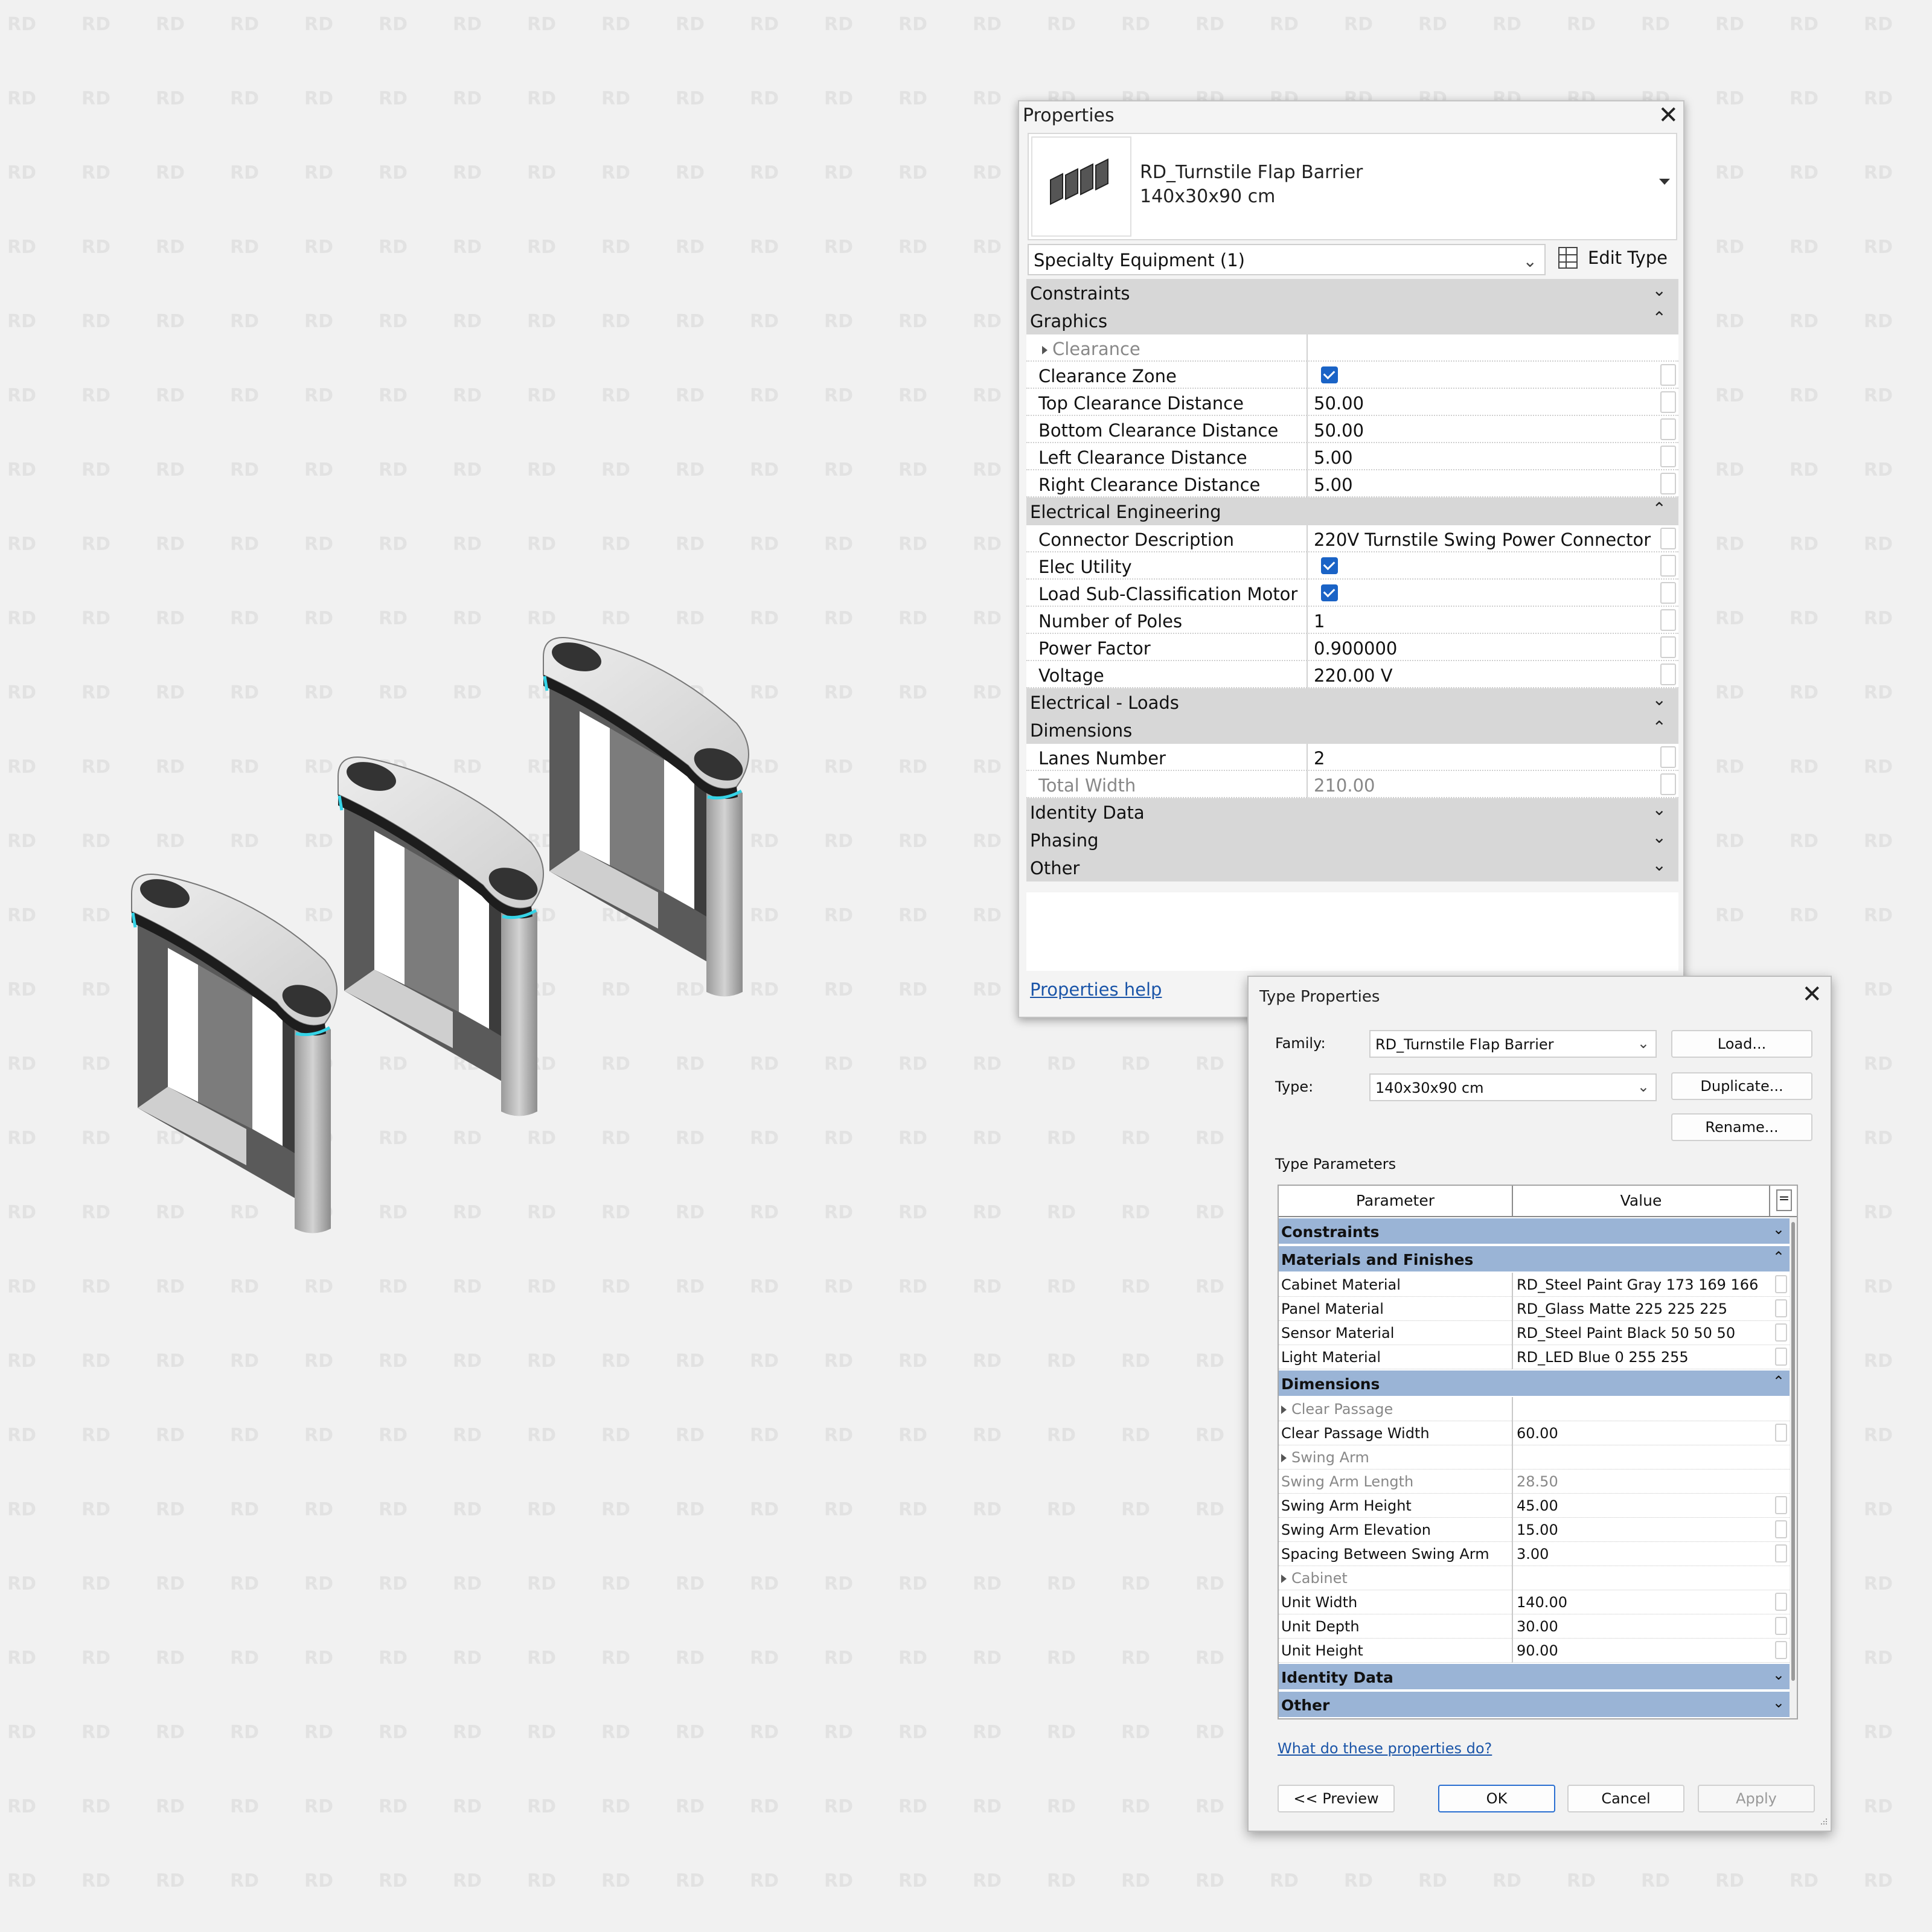  I want to click on param-value: RD_Steel Paint Gray 173 169 166, so click(1638, 1284).